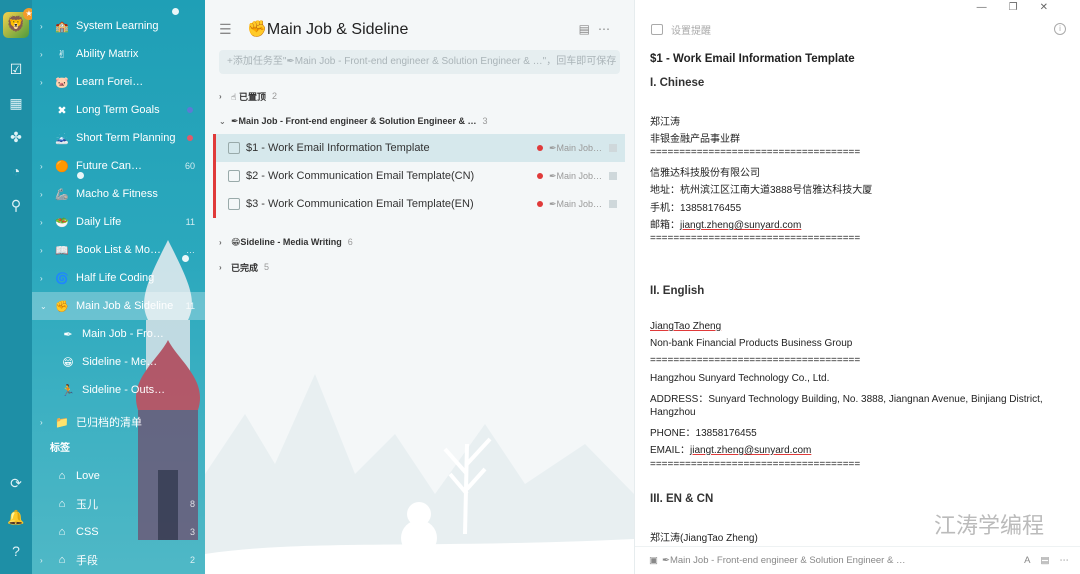 Image resolution: width=1080 pixels, height=574 pixels. Describe the element at coordinates (1045, 560) in the screenshot. I see `comment-icon: ▤` at that location.